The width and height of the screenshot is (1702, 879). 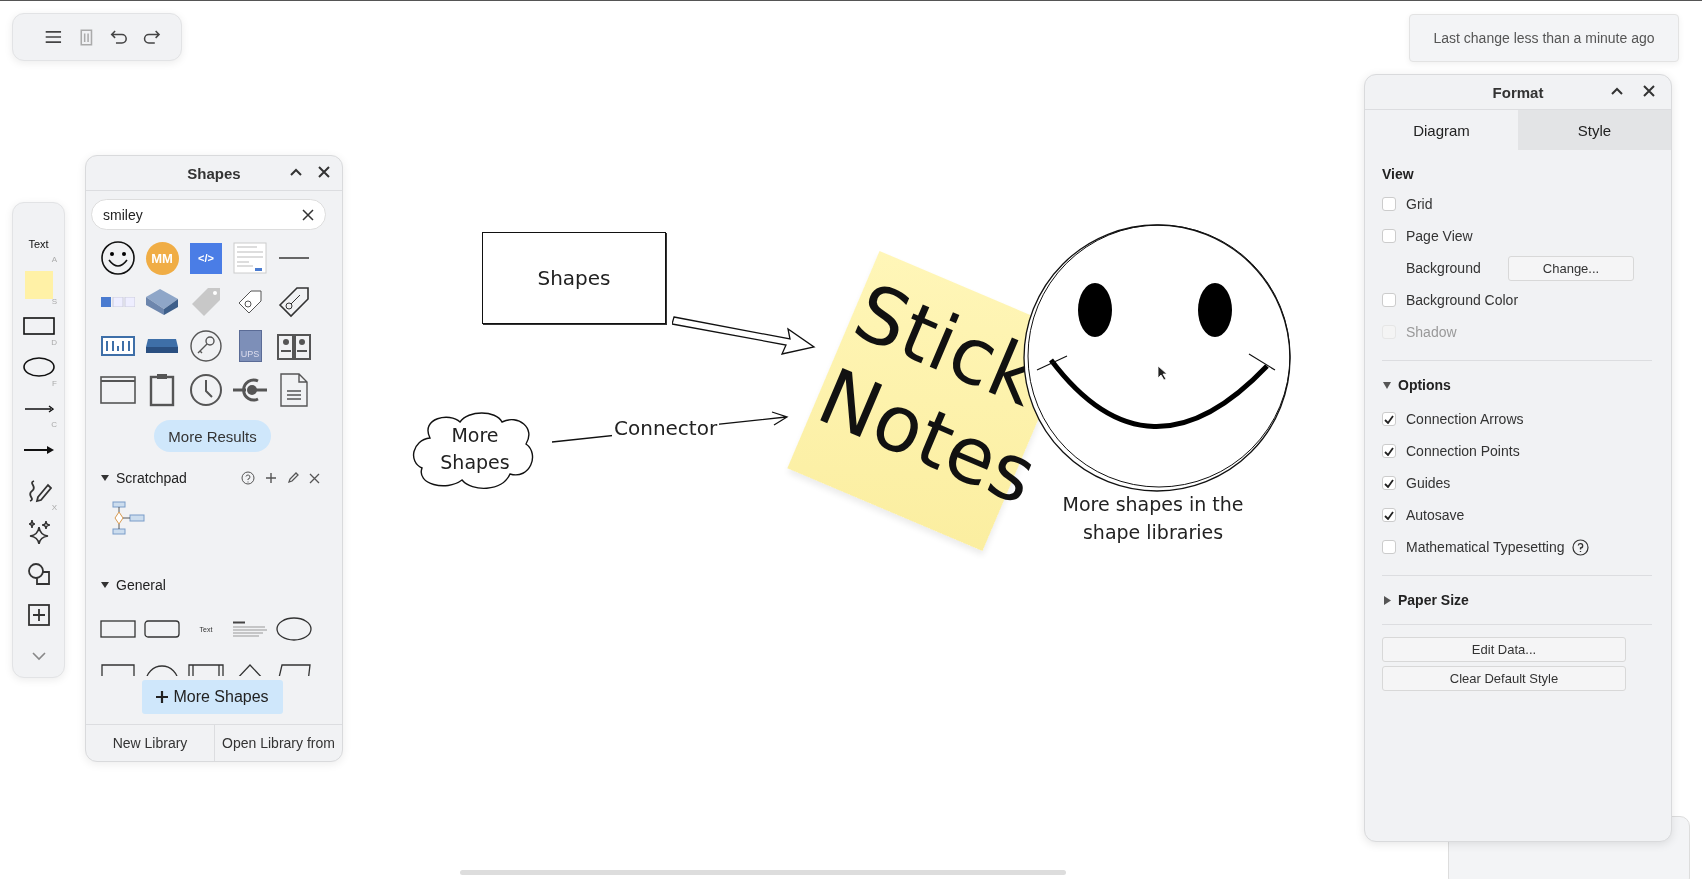 I want to click on checkbox-label: Autosave, so click(x=1435, y=515).